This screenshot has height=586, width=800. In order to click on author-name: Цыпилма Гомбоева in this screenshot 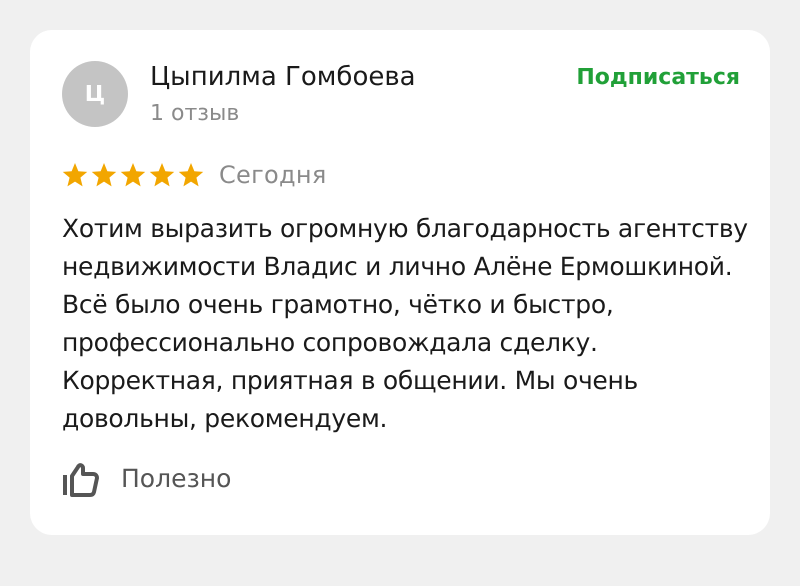, I will do `click(283, 77)`.